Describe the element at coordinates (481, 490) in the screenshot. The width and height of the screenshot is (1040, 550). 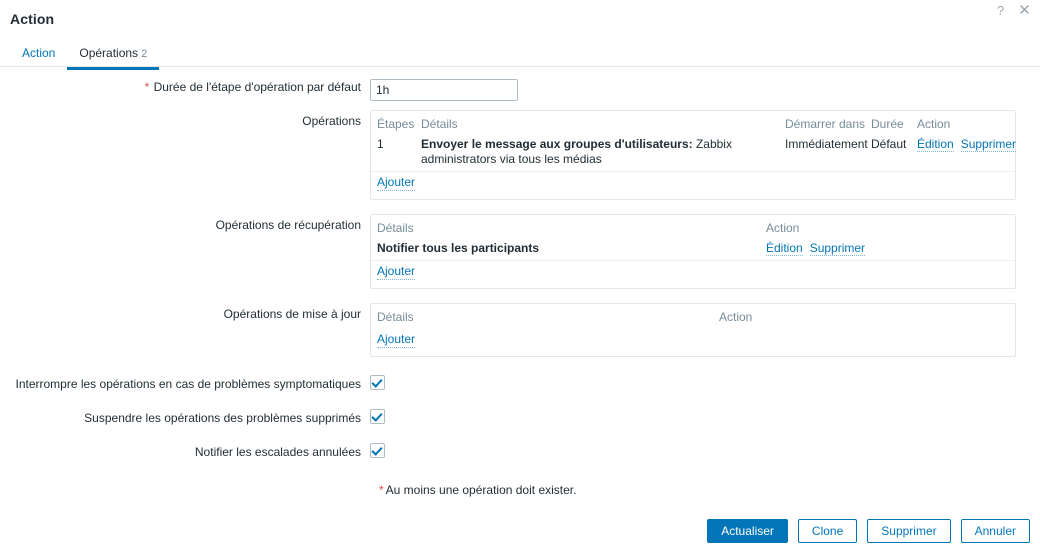
I see `footnote-text: Au moins une opération doit exister.` at that location.